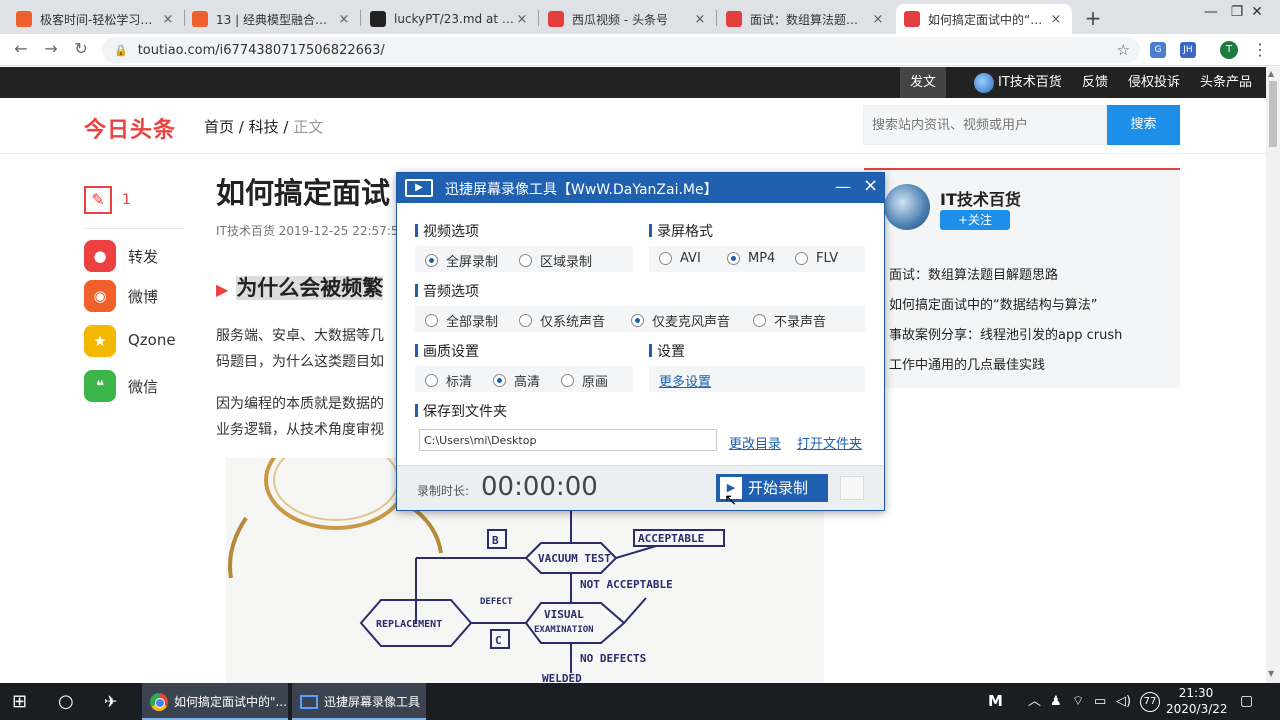  What do you see at coordinates (1078, 701) in the screenshot?
I see `tray-wifi-icon: ⌔` at bounding box center [1078, 701].